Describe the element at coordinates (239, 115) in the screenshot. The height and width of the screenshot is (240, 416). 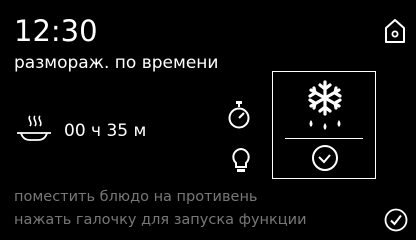
I see `stopwatch-icon` at that location.